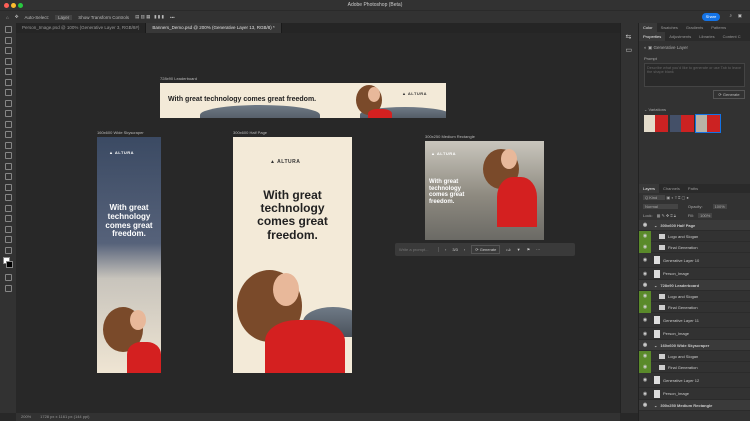 The height and width of the screenshot is (421, 750). I want to click on fill-input: 100%, so click(705, 215).